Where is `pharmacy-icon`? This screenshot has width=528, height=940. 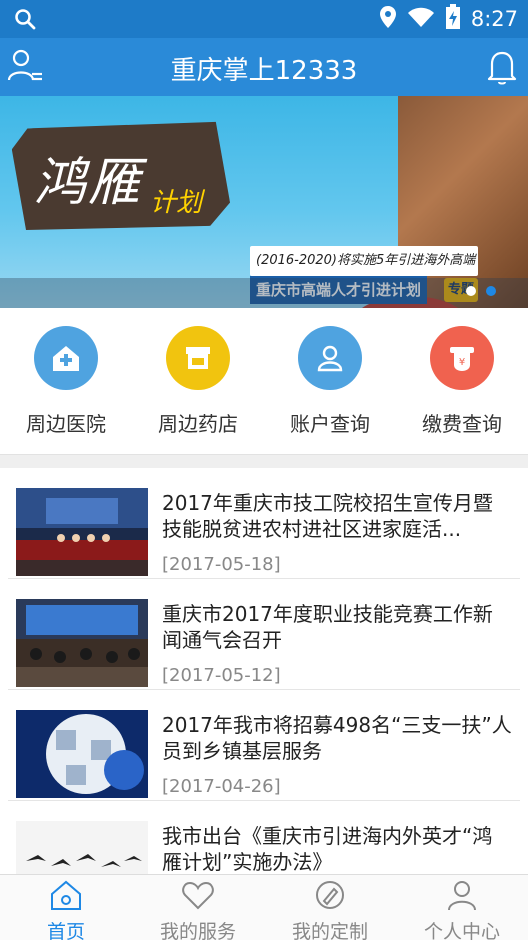
pharmacy-icon is located at coordinates (198, 358).